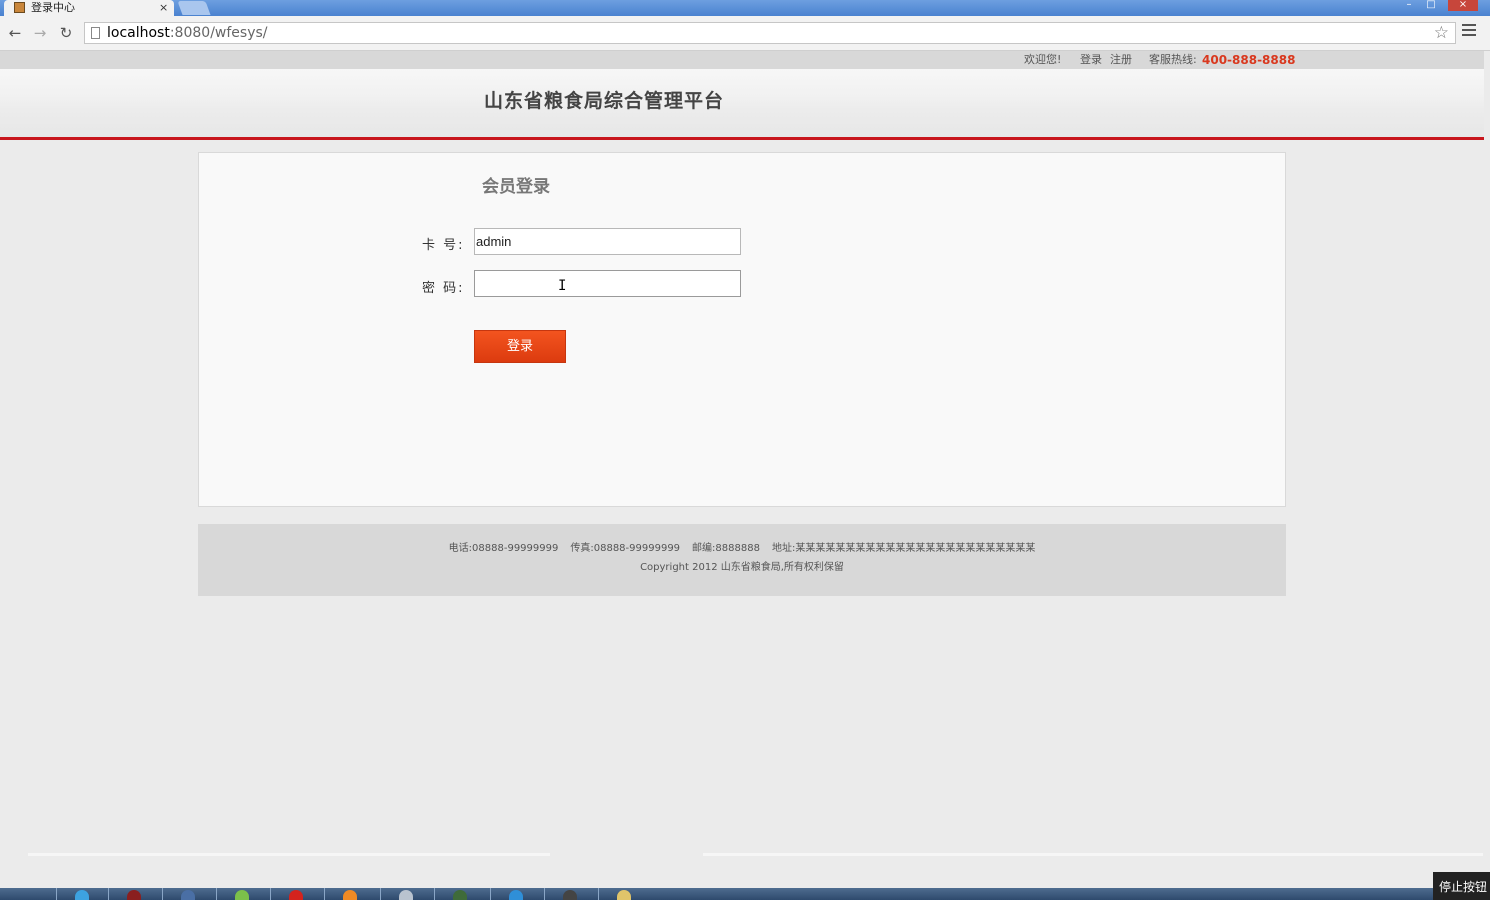  Describe the element at coordinates (770, 33) in the screenshot. I see `address-bar: localhost:8080/wfesys/ ☆` at that location.